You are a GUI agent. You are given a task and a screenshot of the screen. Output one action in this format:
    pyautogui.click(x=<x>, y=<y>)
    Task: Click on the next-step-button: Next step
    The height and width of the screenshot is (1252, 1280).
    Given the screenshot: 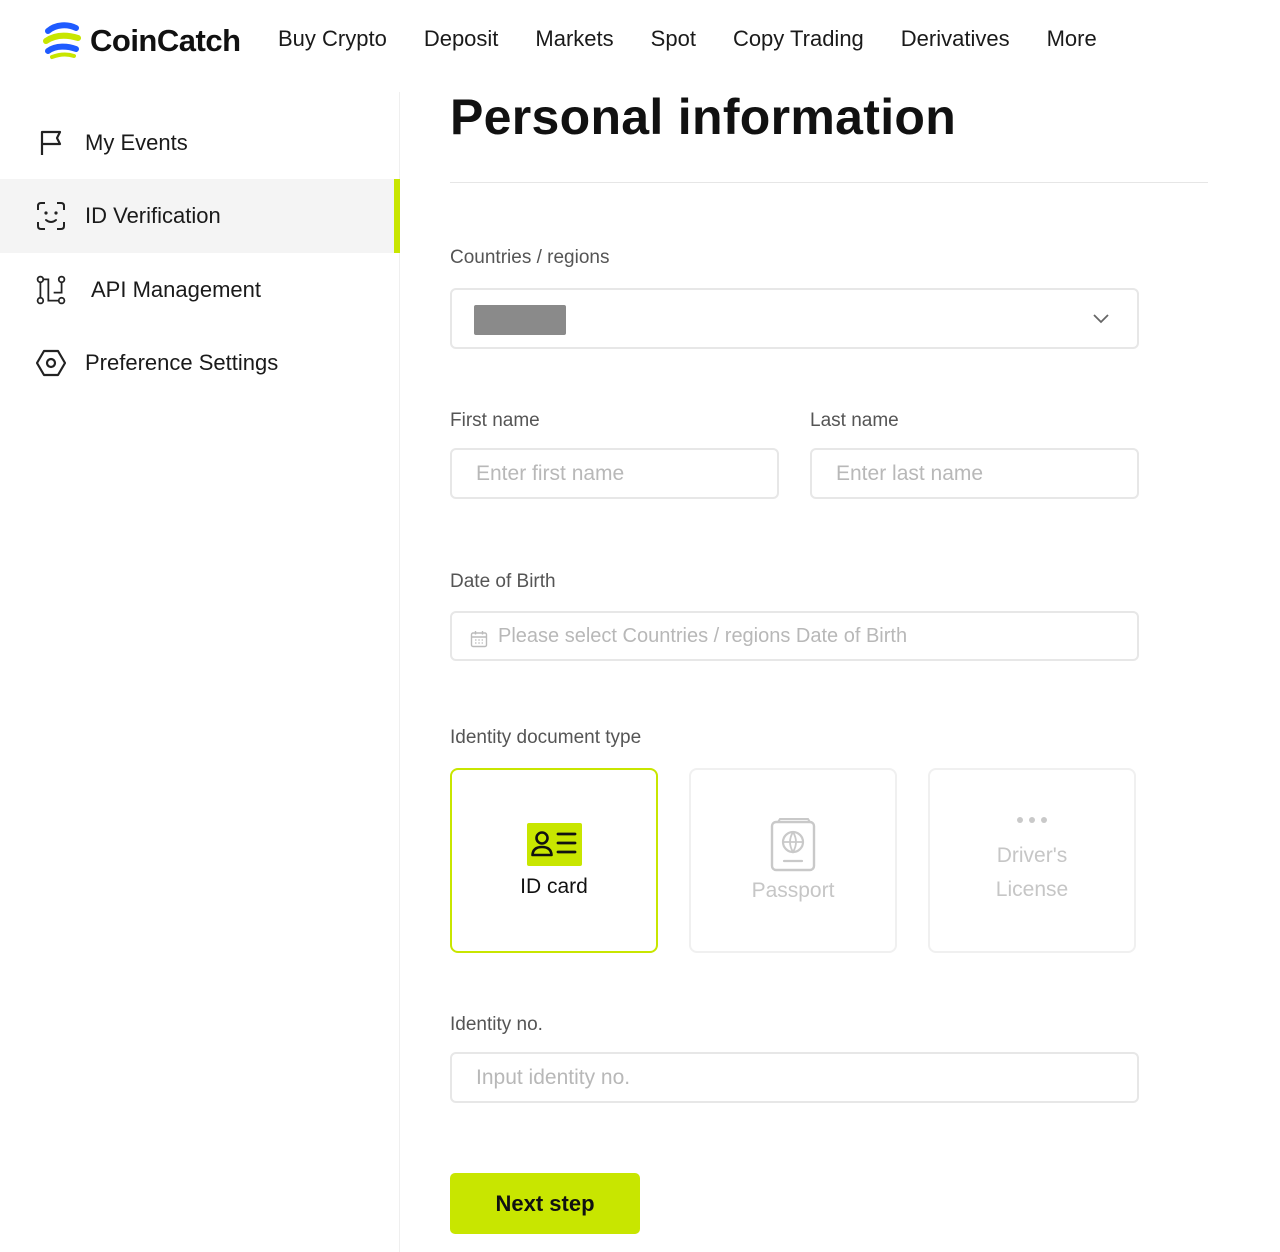 What is the action you would take?
    pyautogui.click(x=545, y=1203)
    